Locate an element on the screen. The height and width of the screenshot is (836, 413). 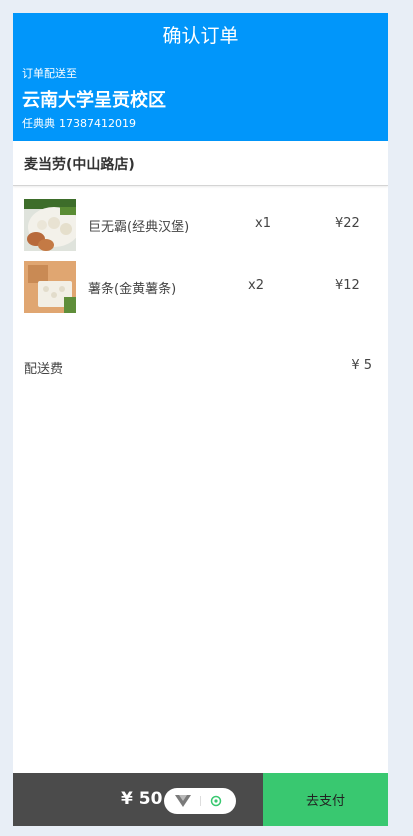
list-item: 薯条(金黄薯条) x2 ¥12 is located at coordinates (200, 287).